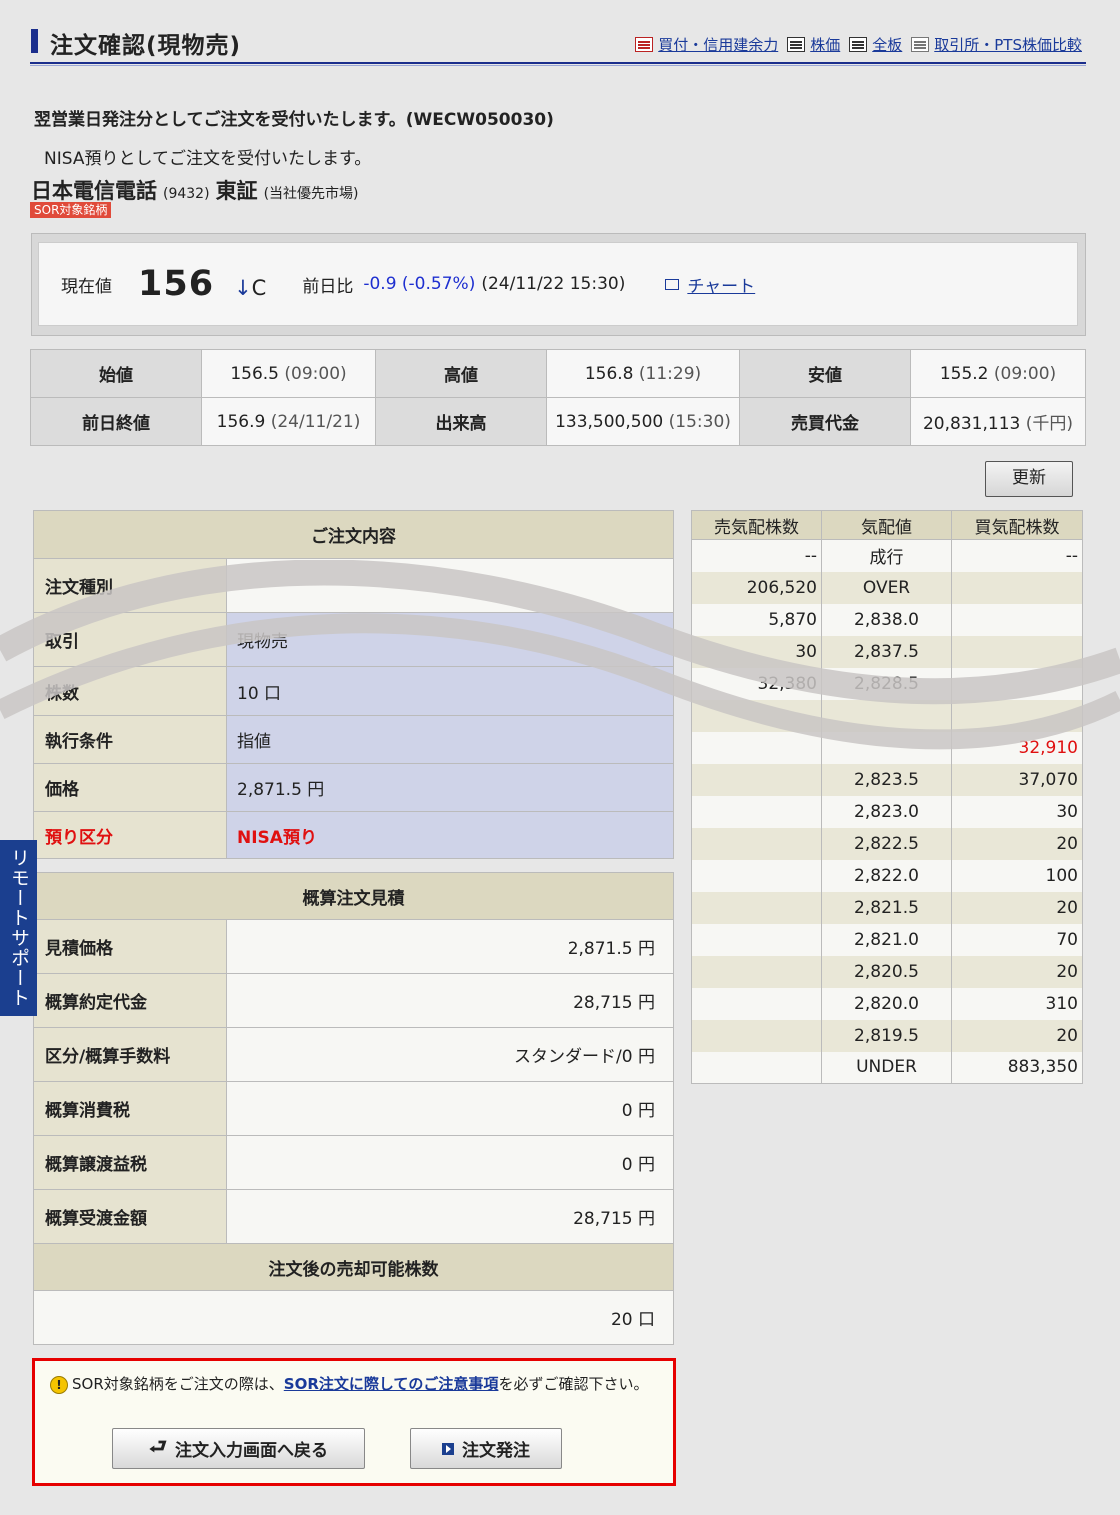 The width and height of the screenshot is (1120, 1515). I want to click on buying-power-link: 買付・信用建余力, so click(706, 44).